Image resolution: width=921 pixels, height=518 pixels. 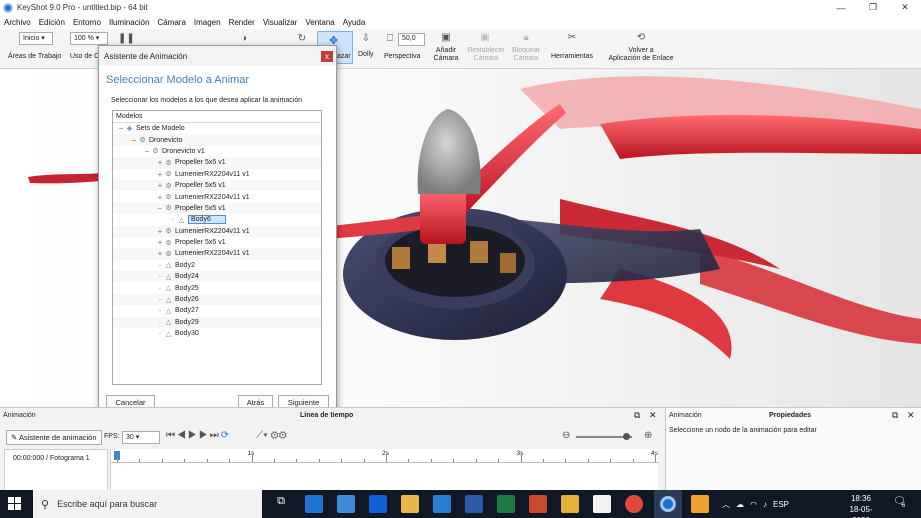 I want to click on link-app-icon: ⟲, so click(x=641, y=38).